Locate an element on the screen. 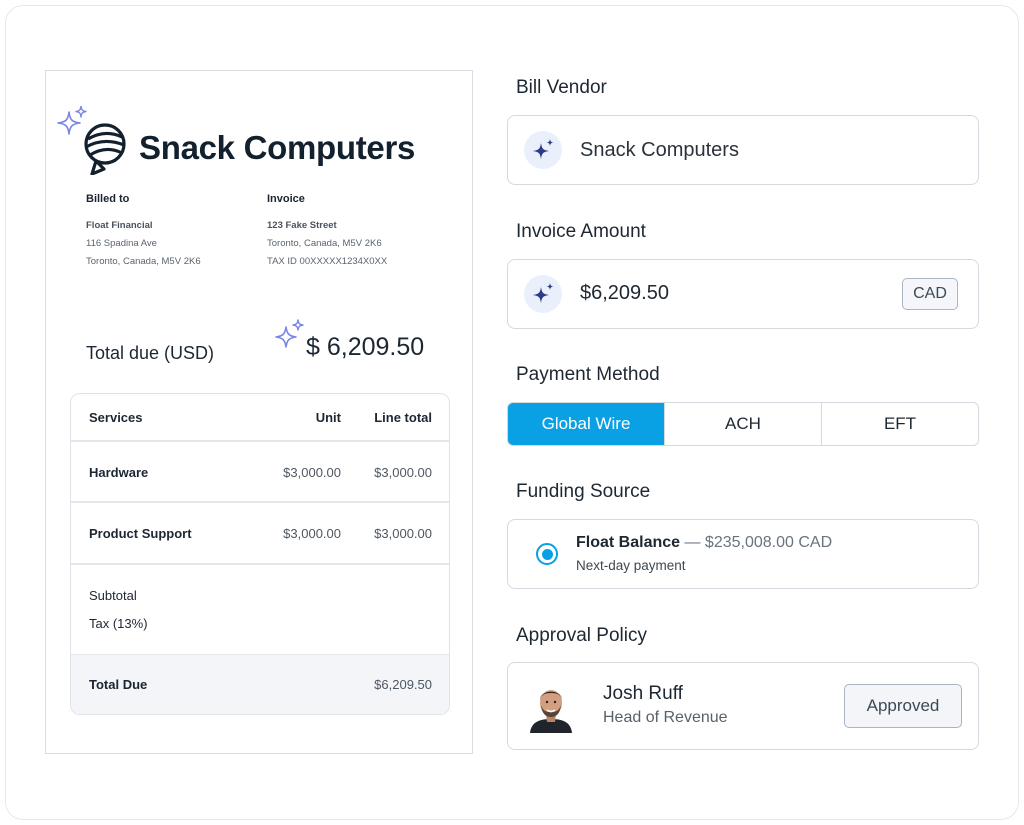  approver-name: Josh Ruff is located at coordinates (643, 693).